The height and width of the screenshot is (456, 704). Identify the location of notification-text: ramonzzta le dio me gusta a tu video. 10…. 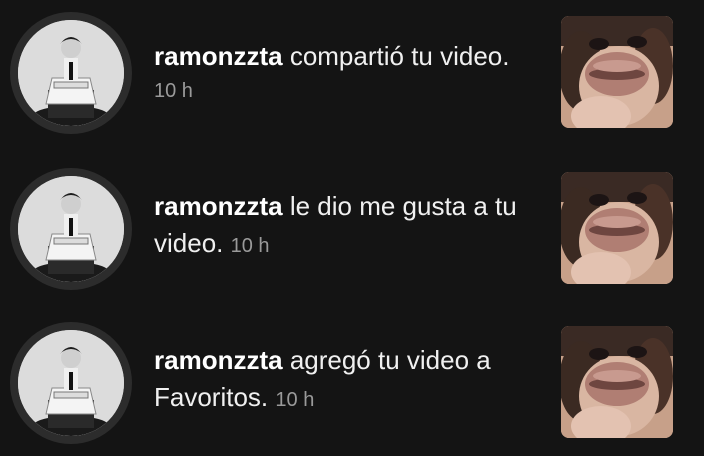
(349, 226).